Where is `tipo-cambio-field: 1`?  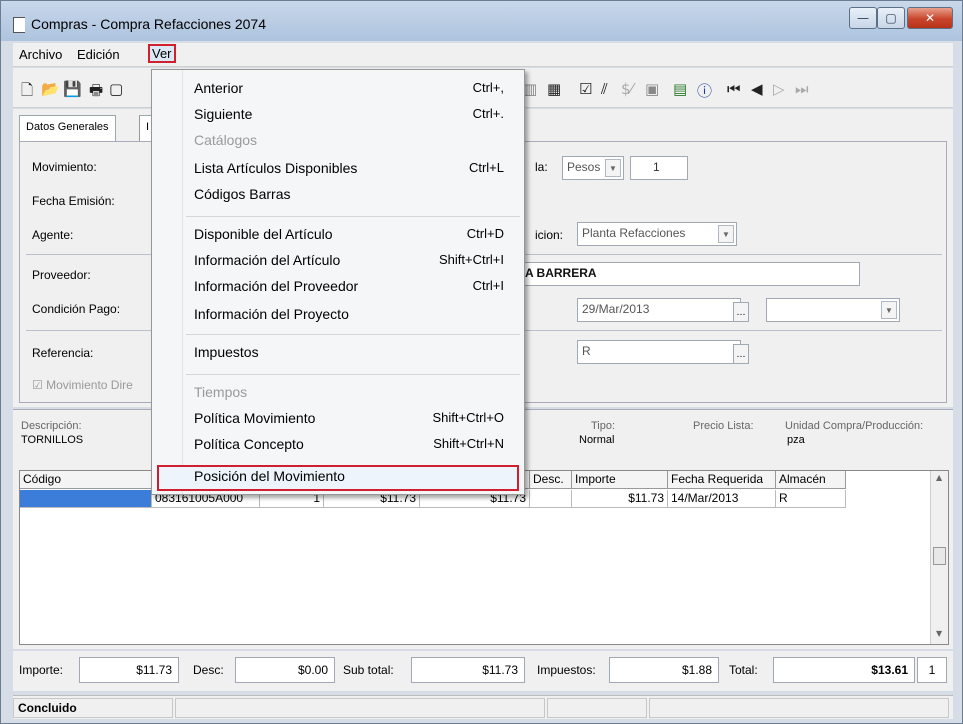
tipo-cambio-field: 1 is located at coordinates (659, 168).